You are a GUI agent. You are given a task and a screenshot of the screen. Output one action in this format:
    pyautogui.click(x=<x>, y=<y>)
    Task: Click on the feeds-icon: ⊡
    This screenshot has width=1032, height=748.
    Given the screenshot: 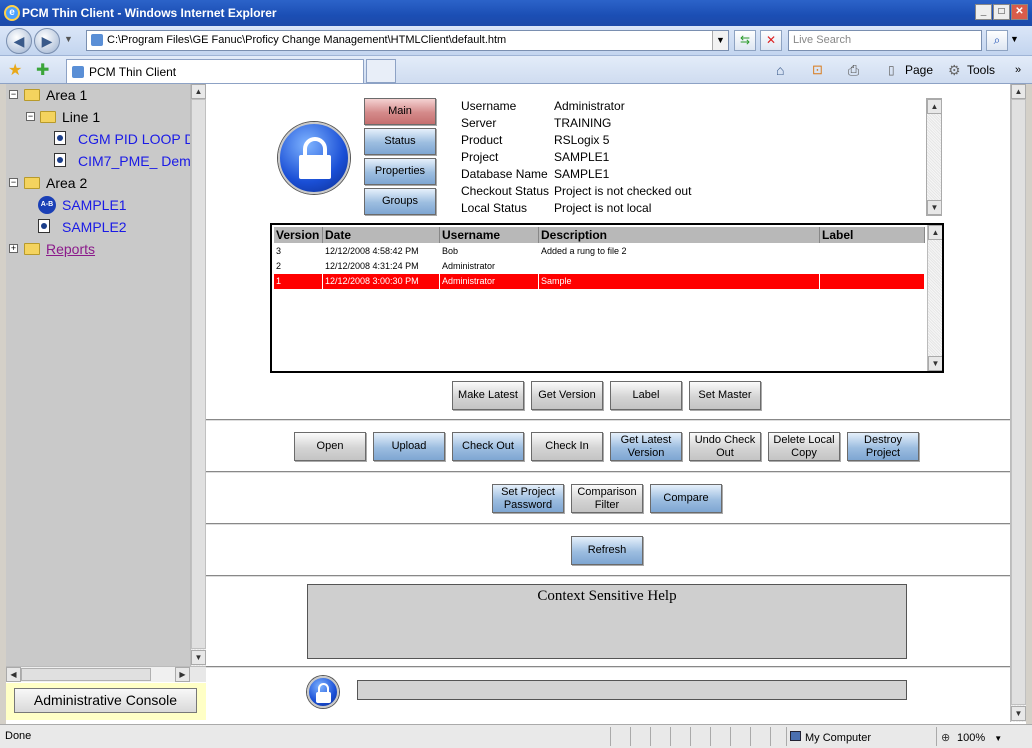 What is the action you would take?
    pyautogui.click(x=817, y=70)
    